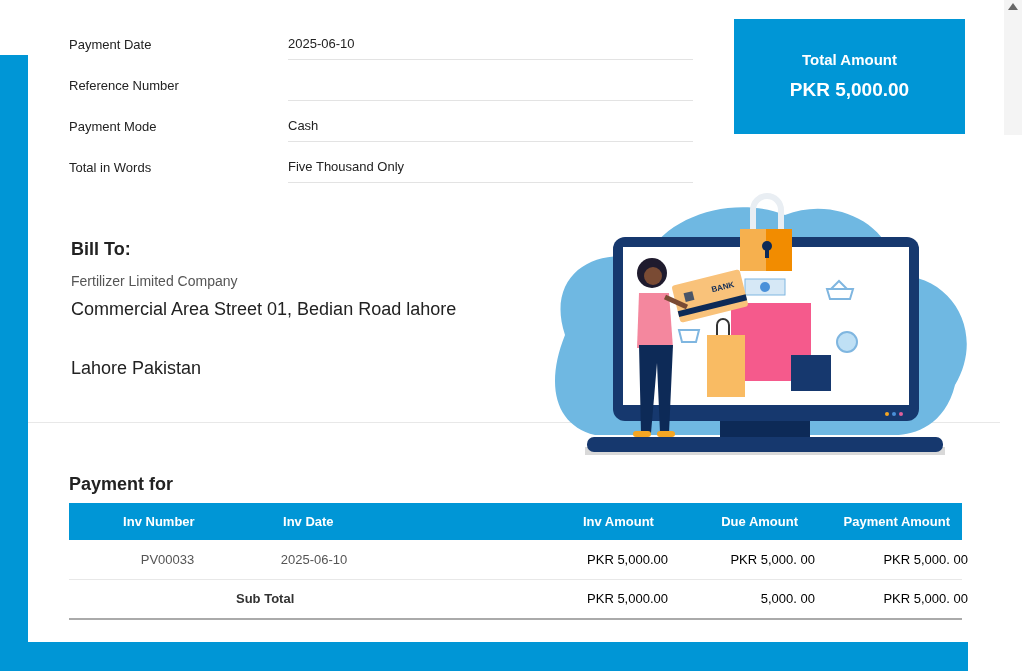  I want to click on field-value: Five Thousand Only, so click(490, 167).